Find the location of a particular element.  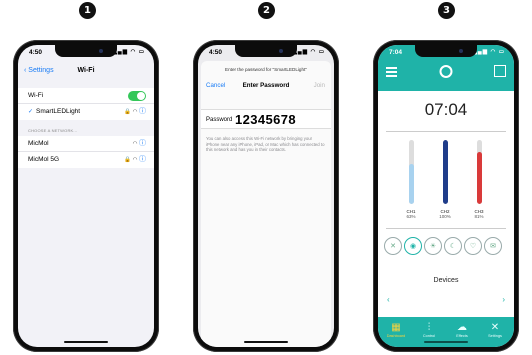

password-label: Password is located at coordinates (219, 120).